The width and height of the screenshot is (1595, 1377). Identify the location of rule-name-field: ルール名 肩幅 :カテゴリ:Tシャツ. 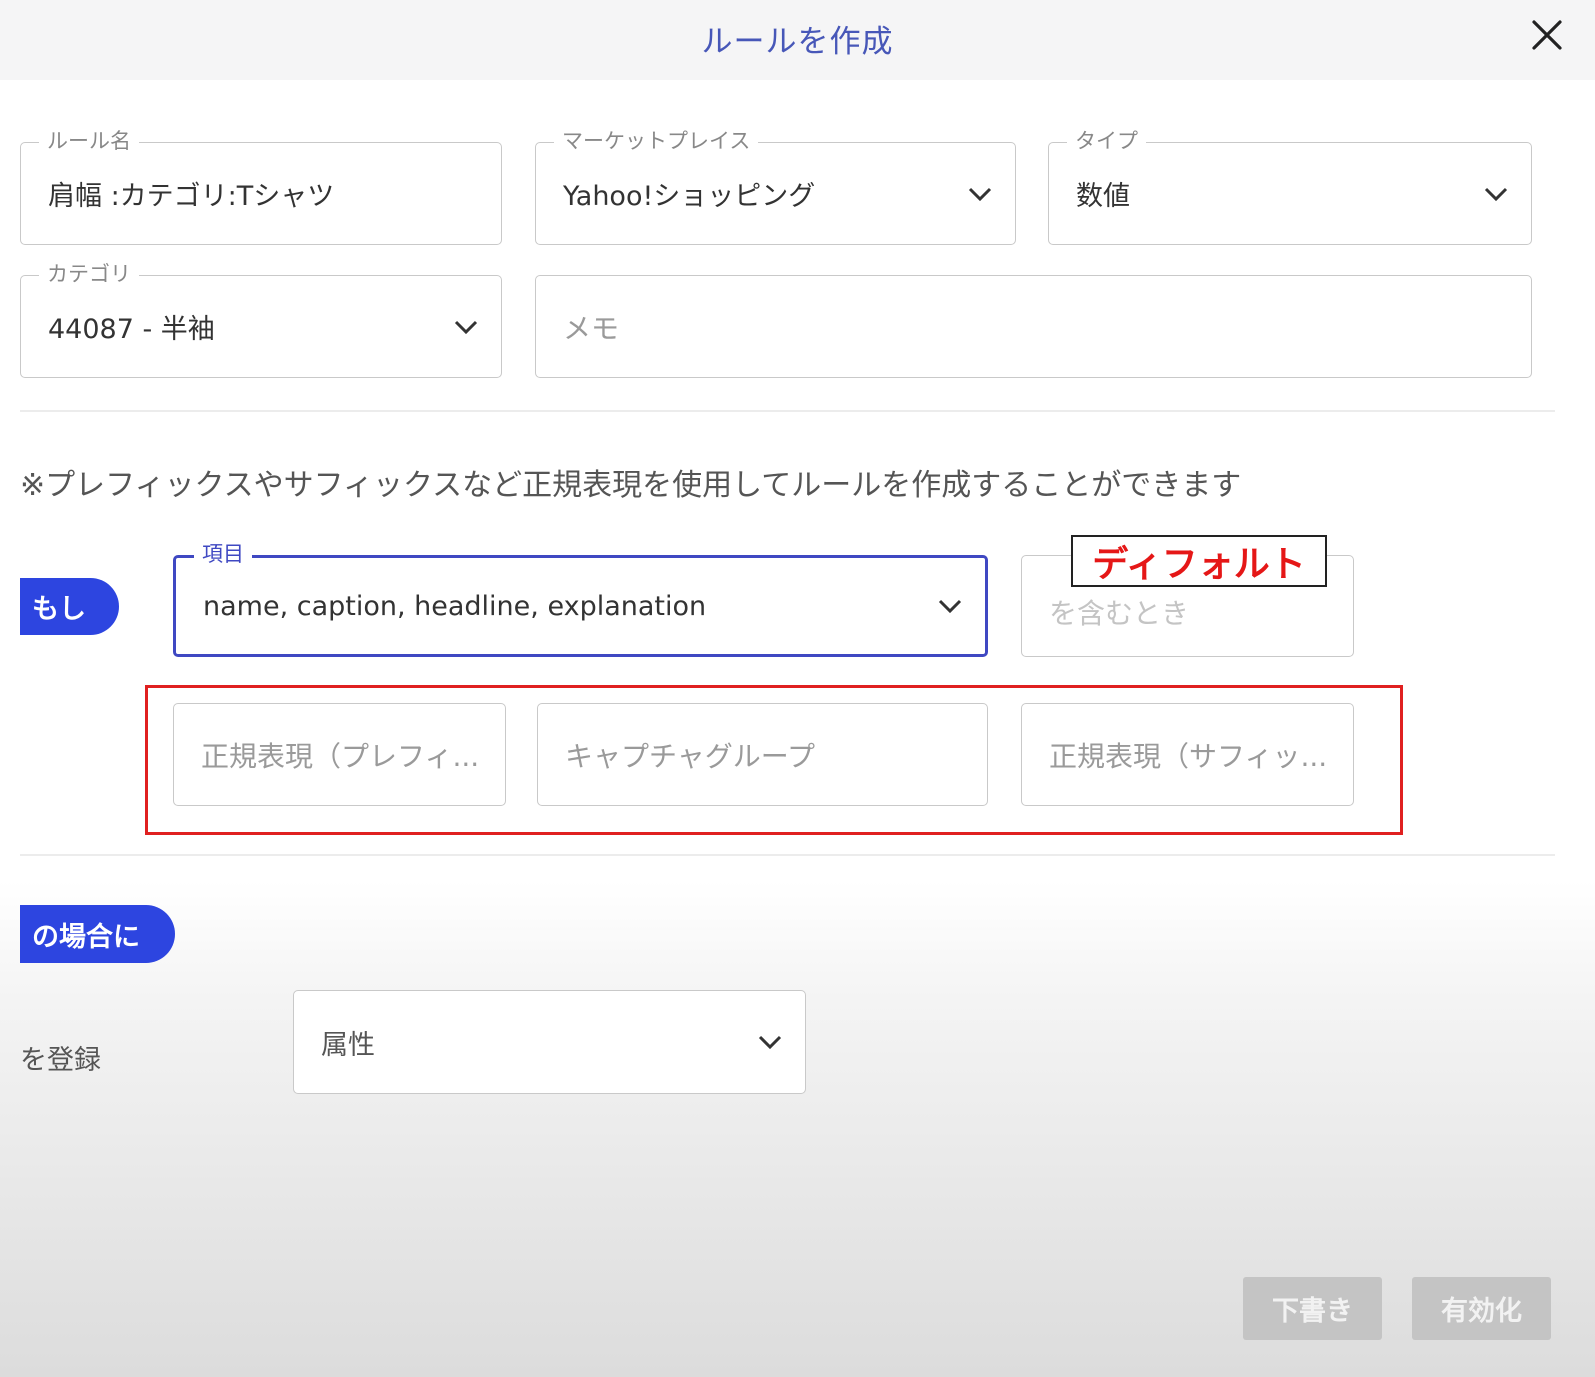
(261, 186).